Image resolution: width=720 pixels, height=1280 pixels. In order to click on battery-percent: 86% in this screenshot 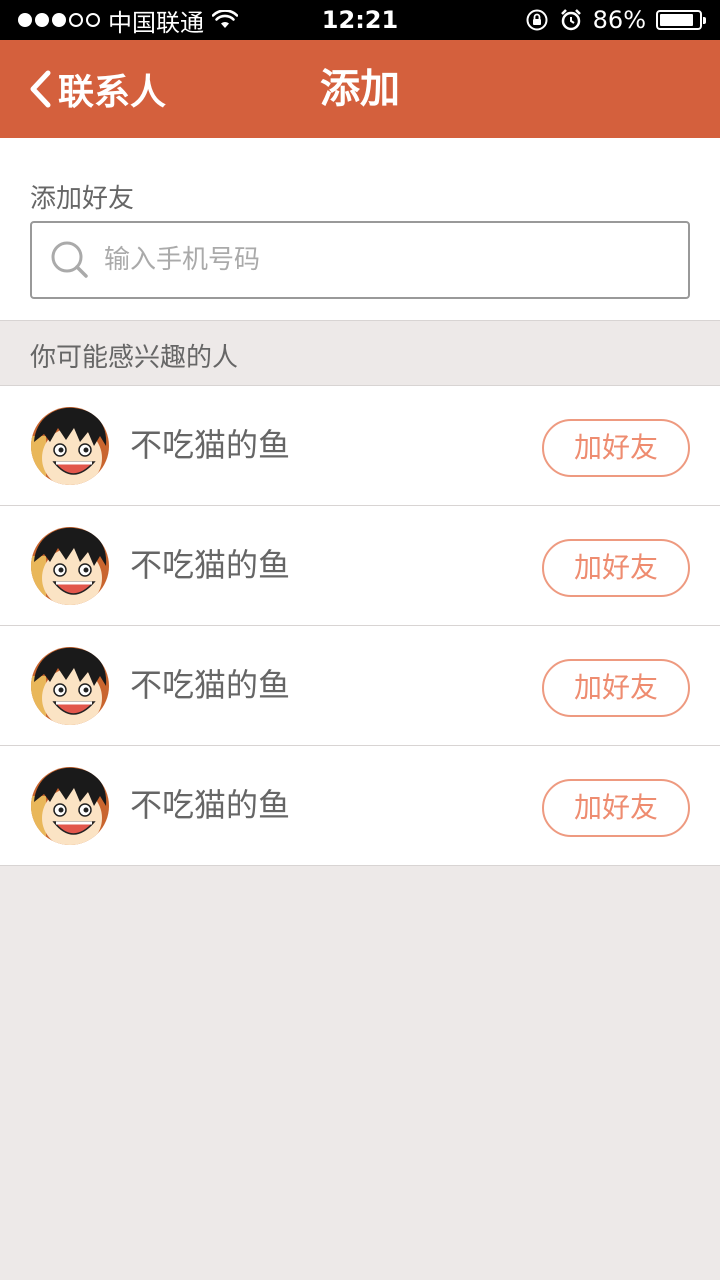, I will do `click(619, 20)`.